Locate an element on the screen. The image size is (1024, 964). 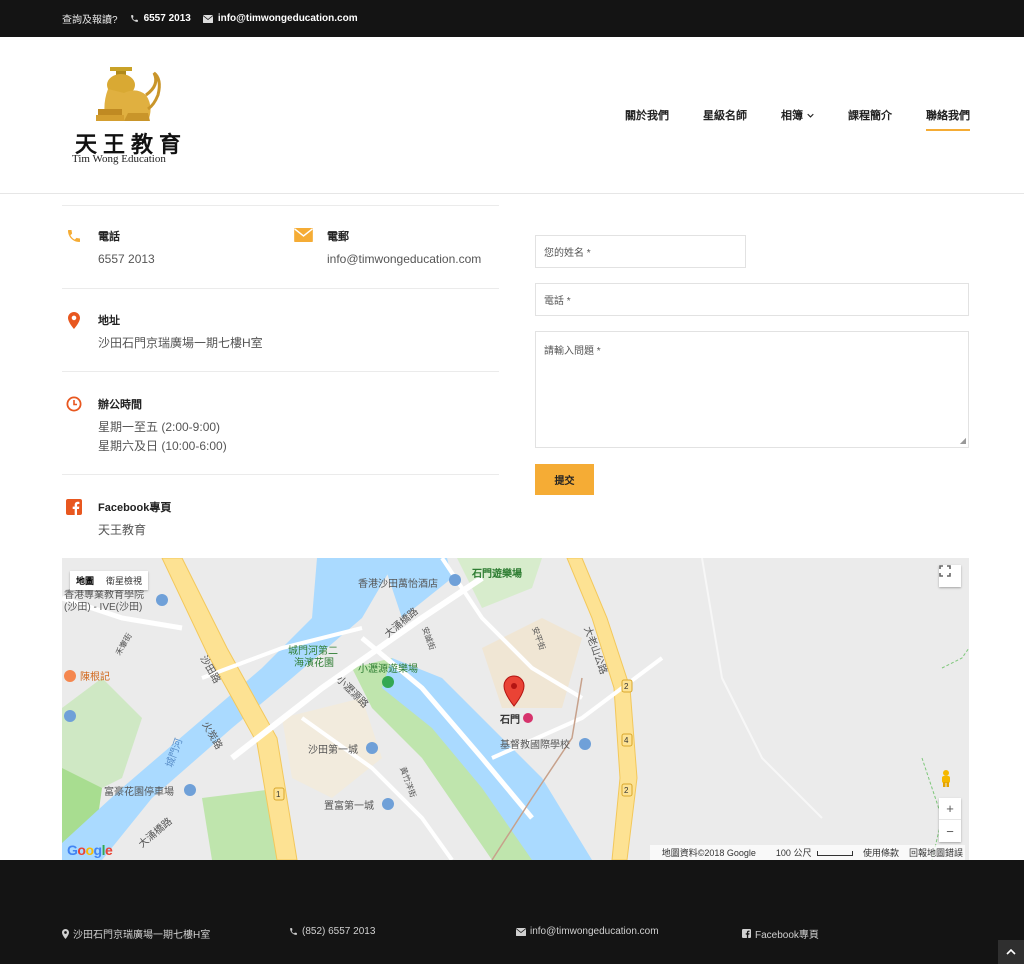
enquiry-text: 查詢及報讀? is located at coordinates (90, 20).